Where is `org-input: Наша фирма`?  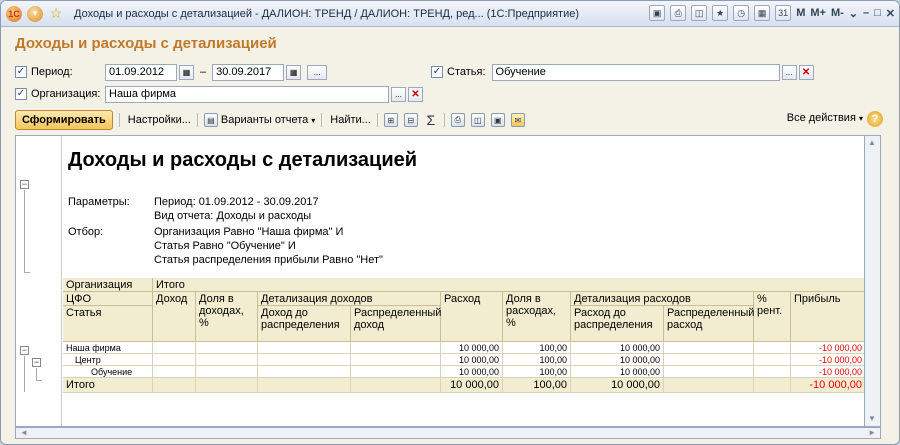
org-input: Наша фирма is located at coordinates (247, 94).